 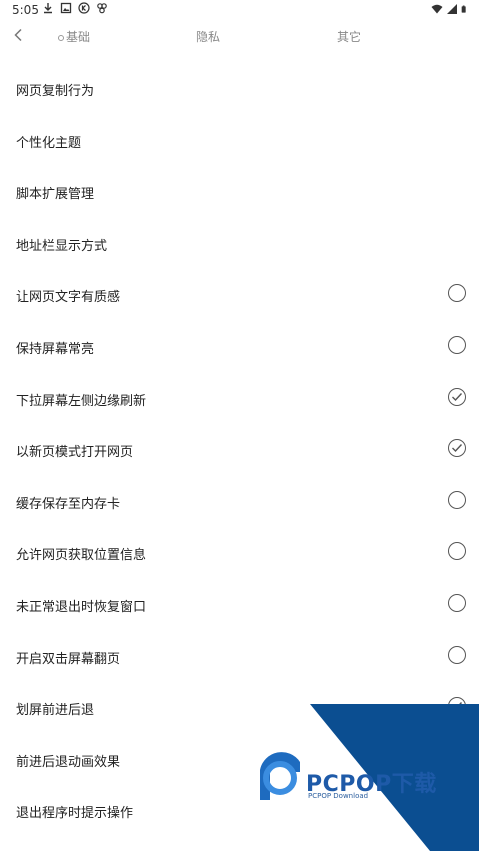 What do you see at coordinates (81, 556) in the screenshot?
I see `setting-label: 允许网页获取位置信息` at bounding box center [81, 556].